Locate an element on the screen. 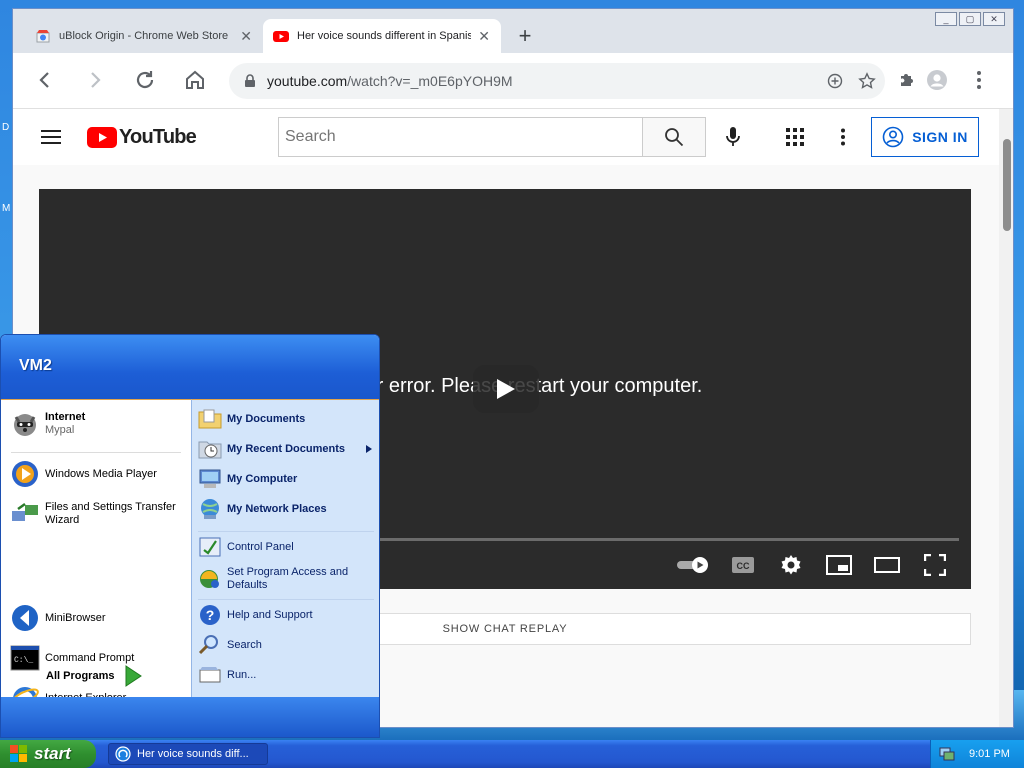 The image size is (1024, 768). all-programs-button: All Programs is located at coordinates (94, 676).